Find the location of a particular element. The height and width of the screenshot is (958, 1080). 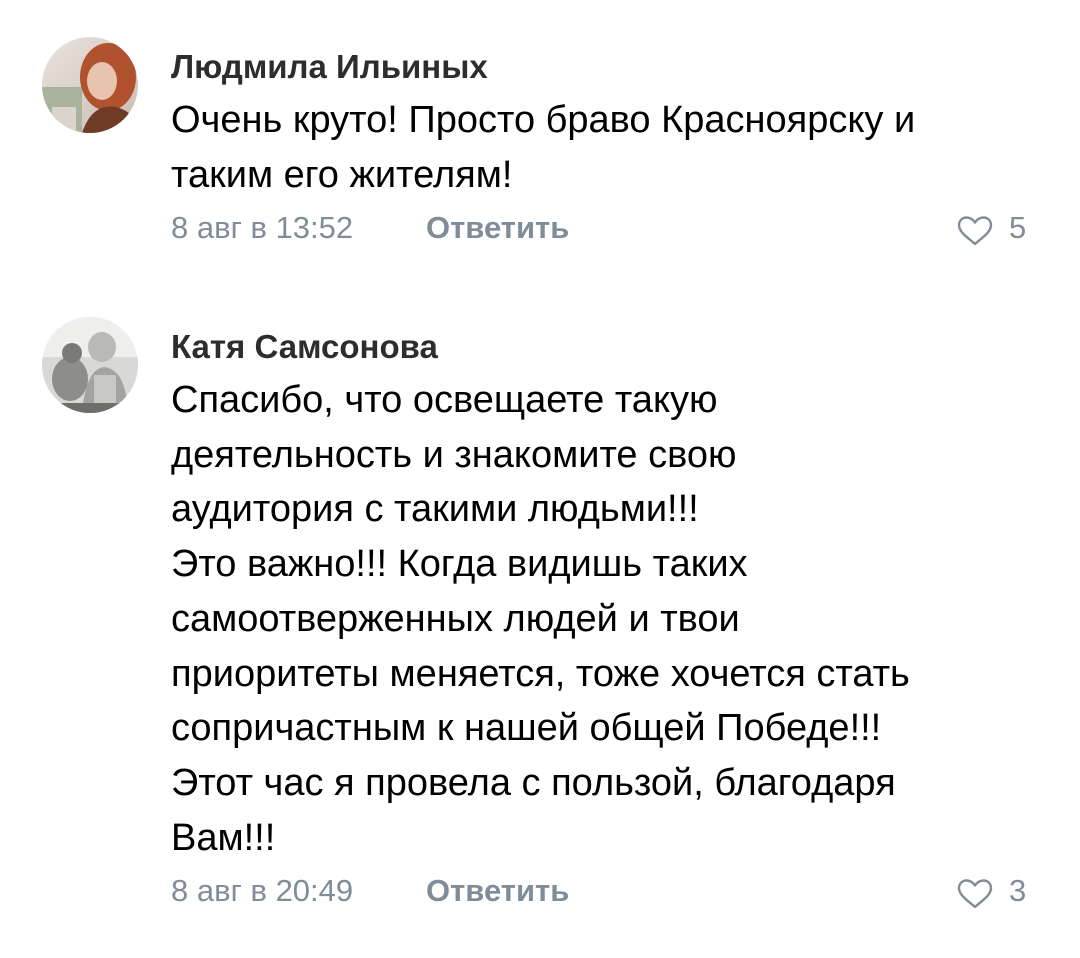

comment-text-line: сопричастным к нашей общей Победе!!! is located at coordinates (526, 728).